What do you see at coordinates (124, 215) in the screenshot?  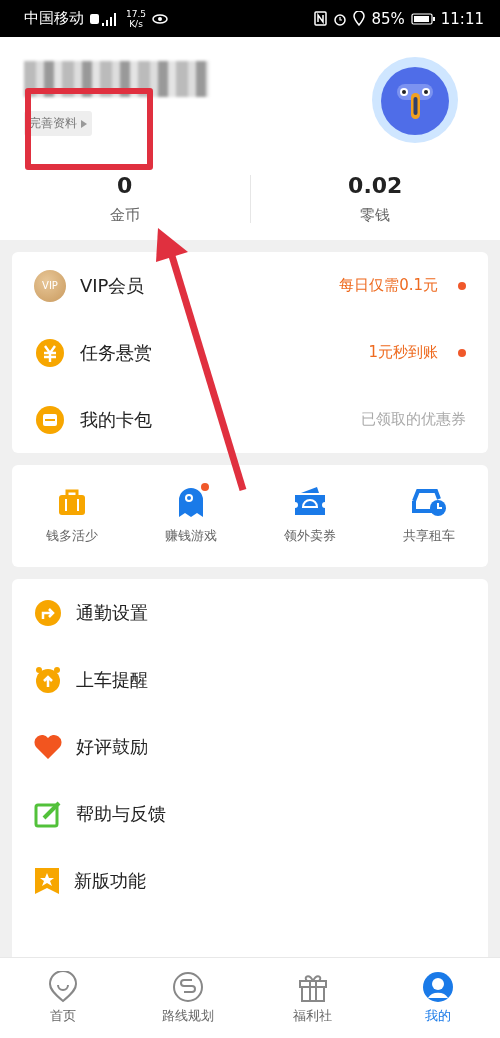 I see `stat-label: 金币` at bounding box center [124, 215].